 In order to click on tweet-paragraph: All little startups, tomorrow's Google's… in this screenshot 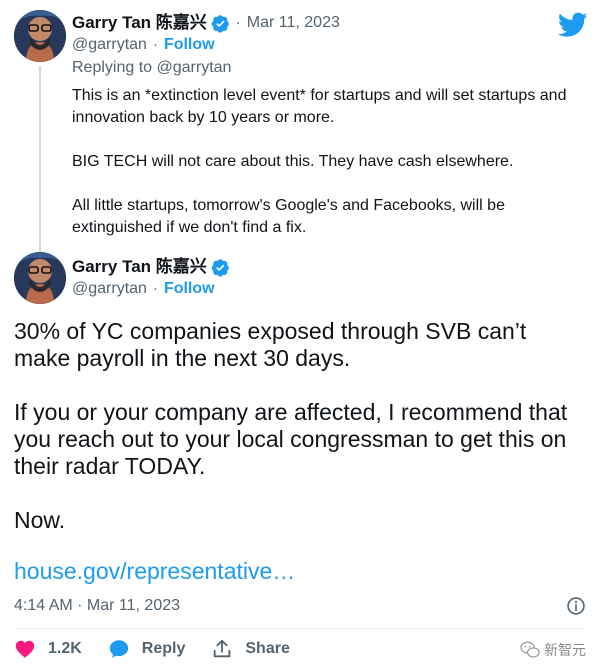, I will do `click(288, 216)`.